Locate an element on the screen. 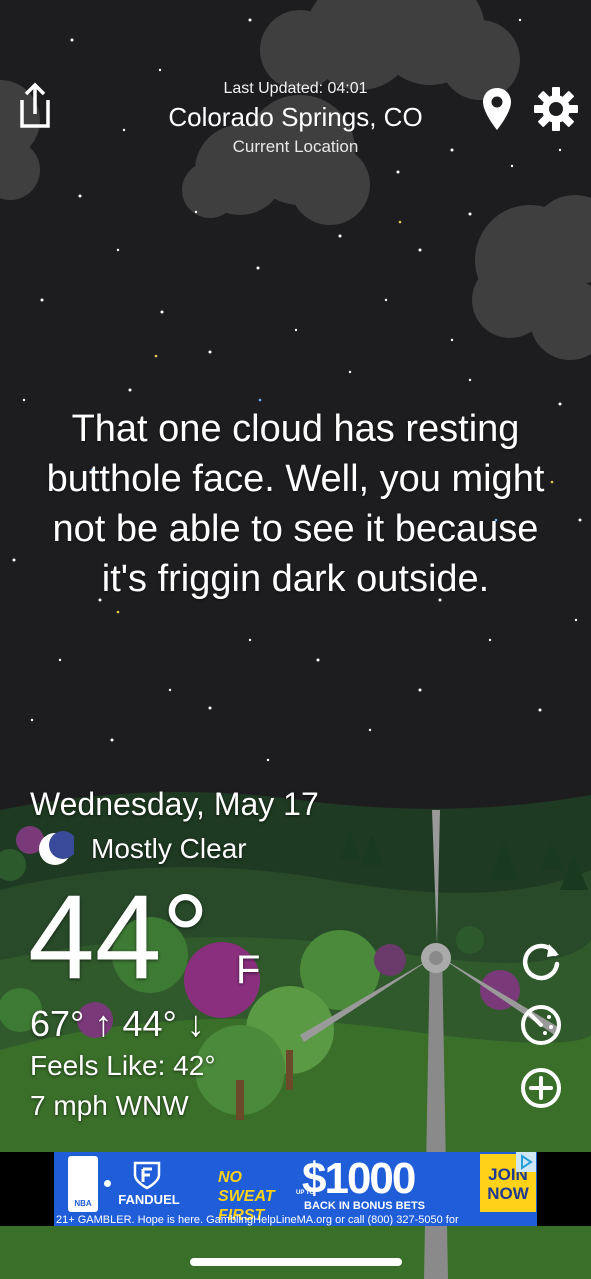  radar-icon is located at coordinates (541, 1025).